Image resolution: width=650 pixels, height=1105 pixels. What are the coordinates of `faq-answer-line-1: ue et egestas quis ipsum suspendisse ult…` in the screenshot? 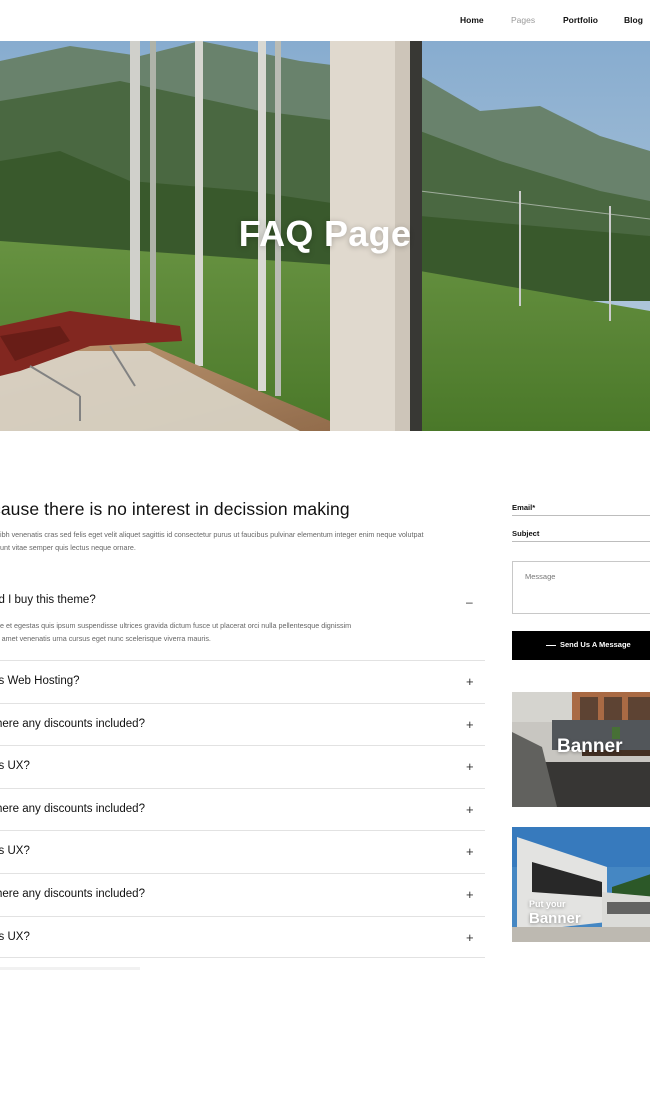 It's located at (176, 625).